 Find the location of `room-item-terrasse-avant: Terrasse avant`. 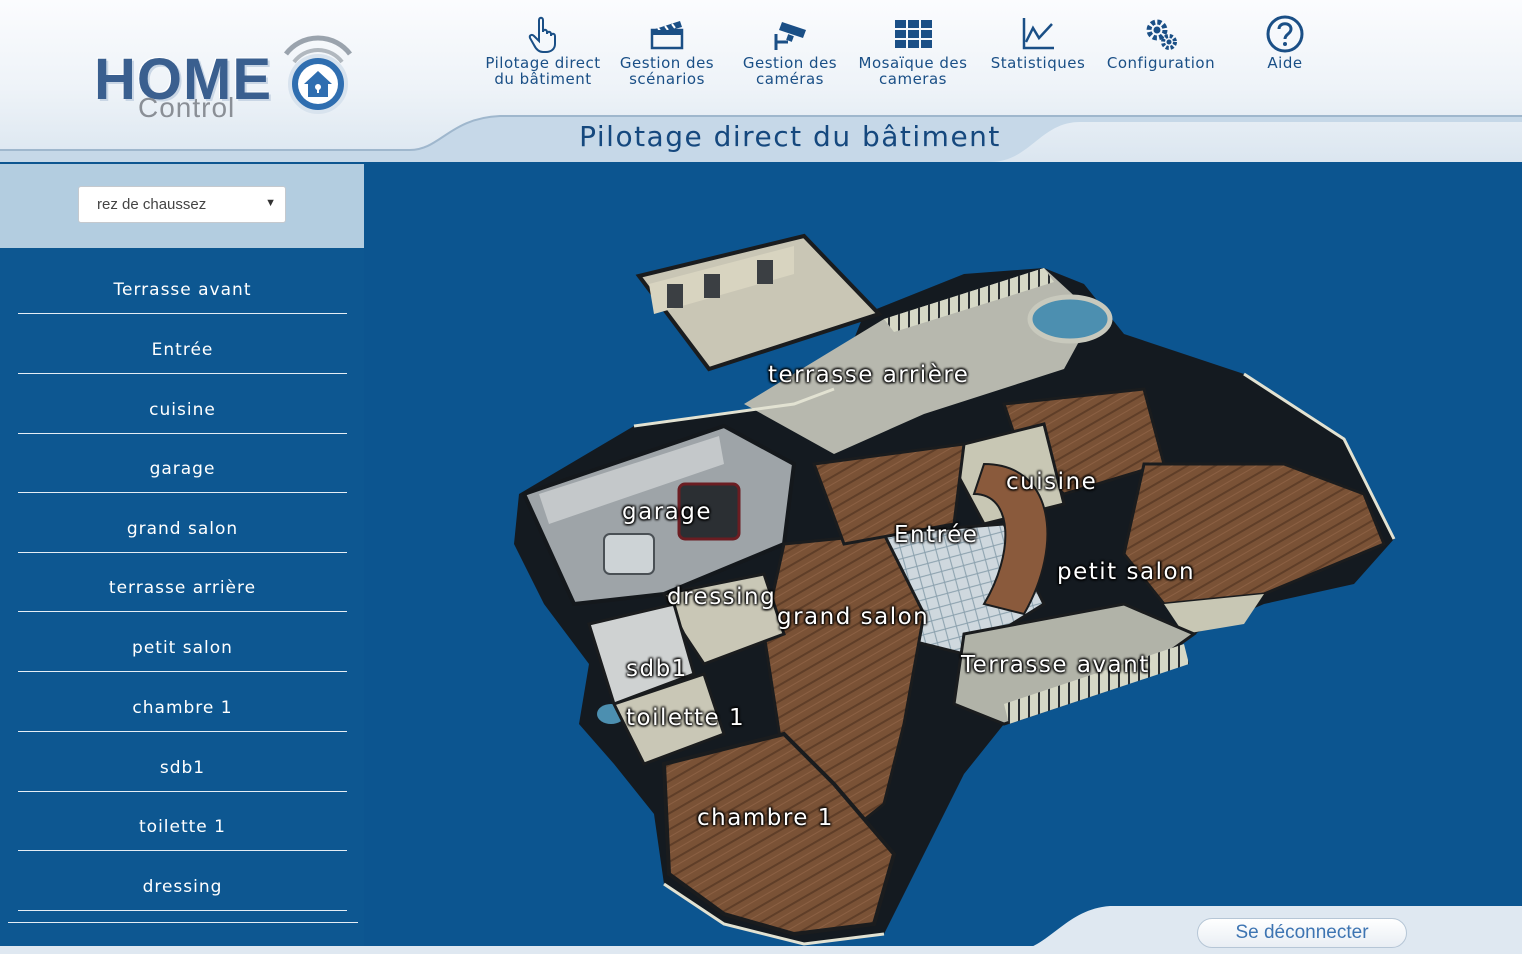

room-item-terrasse-avant: Terrasse avant is located at coordinates (182, 284).